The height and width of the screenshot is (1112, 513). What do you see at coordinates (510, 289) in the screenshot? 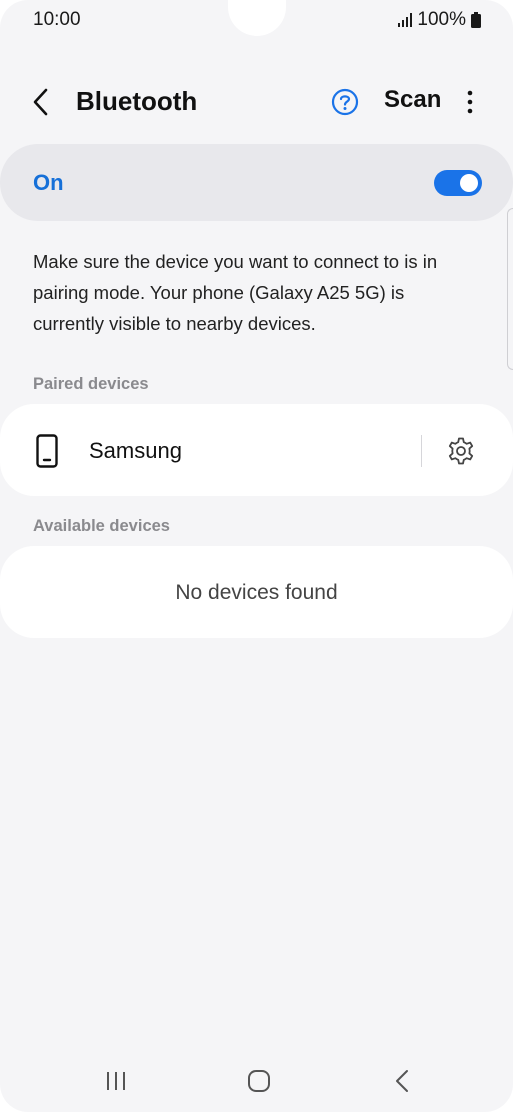
I see `scroll-indicator` at bounding box center [510, 289].